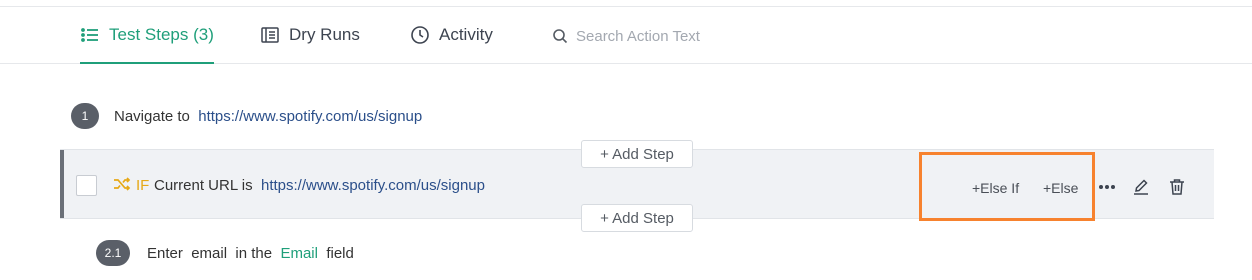 The image size is (1252, 280). What do you see at coordinates (152, 116) in the screenshot?
I see `step-action: Navigate to` at bounding box center [152, 116].